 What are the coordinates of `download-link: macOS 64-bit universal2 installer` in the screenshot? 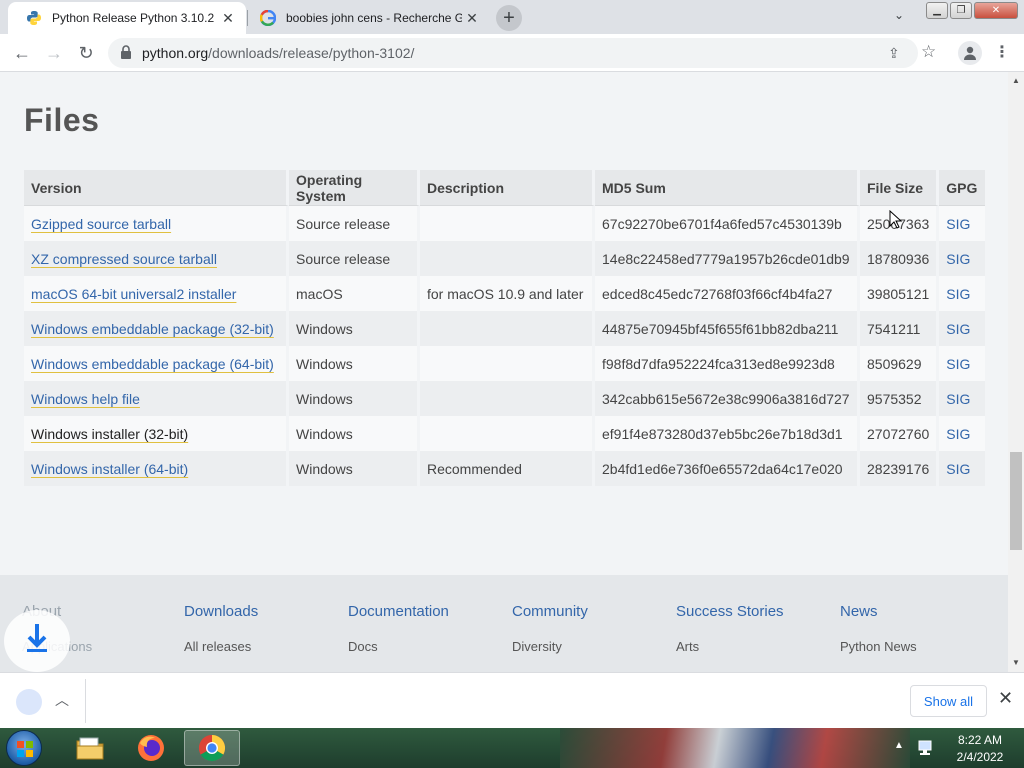 It's located at (133, 294).